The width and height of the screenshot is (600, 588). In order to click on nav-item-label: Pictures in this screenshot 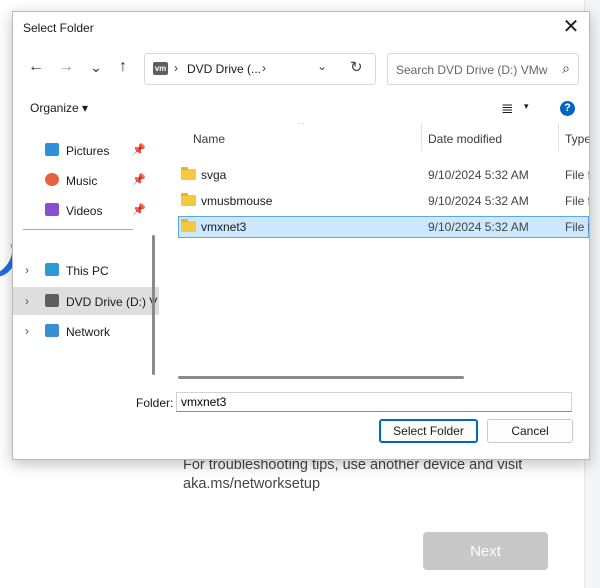, I will do `click(88, 151)`.